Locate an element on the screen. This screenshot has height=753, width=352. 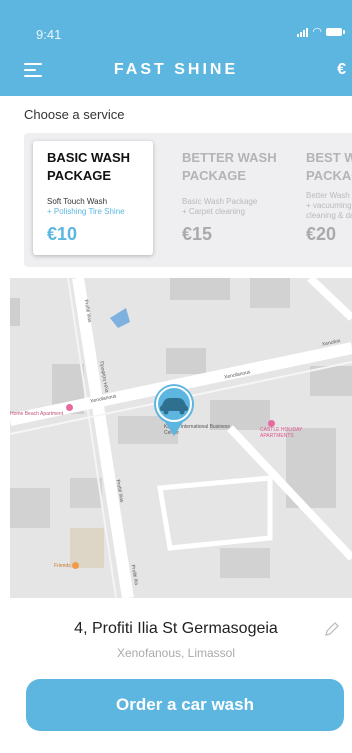
poi-name: Home Beach Apartment is located at coordinates (37, 414).